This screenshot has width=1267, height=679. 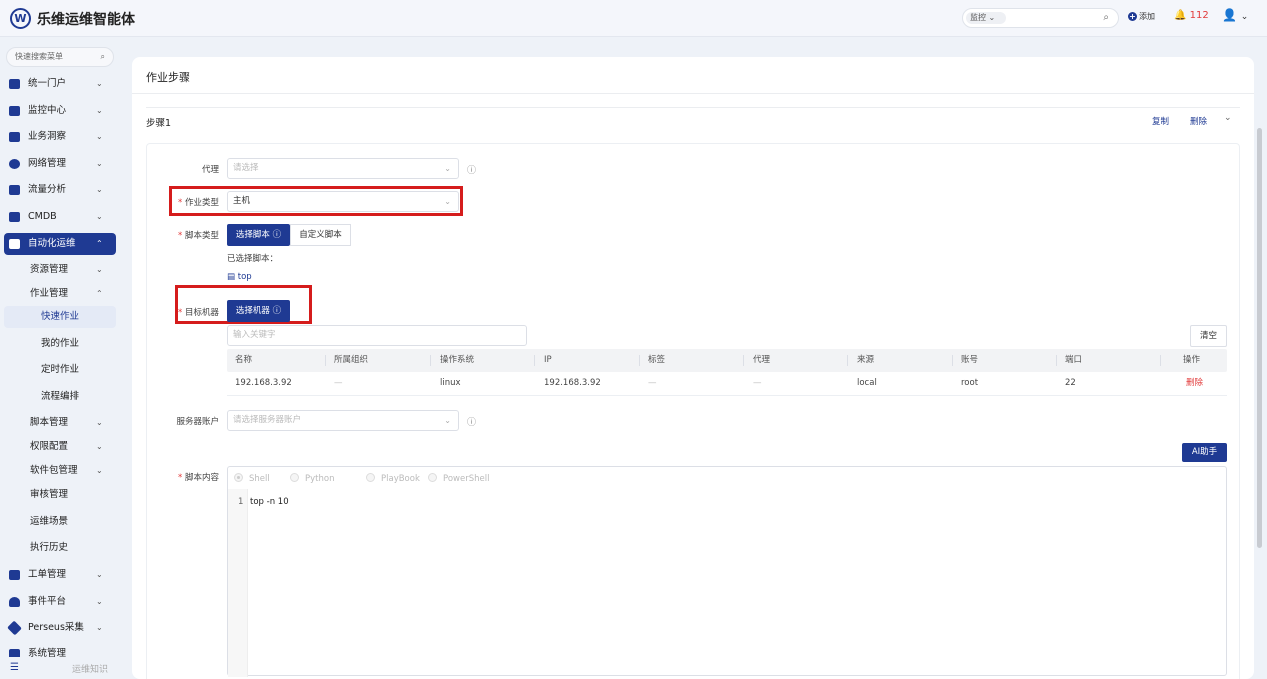 I want to click on table-header: 名称 所属组织 操作系统 IP 标签 代理 来源 账号 端口 操作, so click(x=727, y=360).